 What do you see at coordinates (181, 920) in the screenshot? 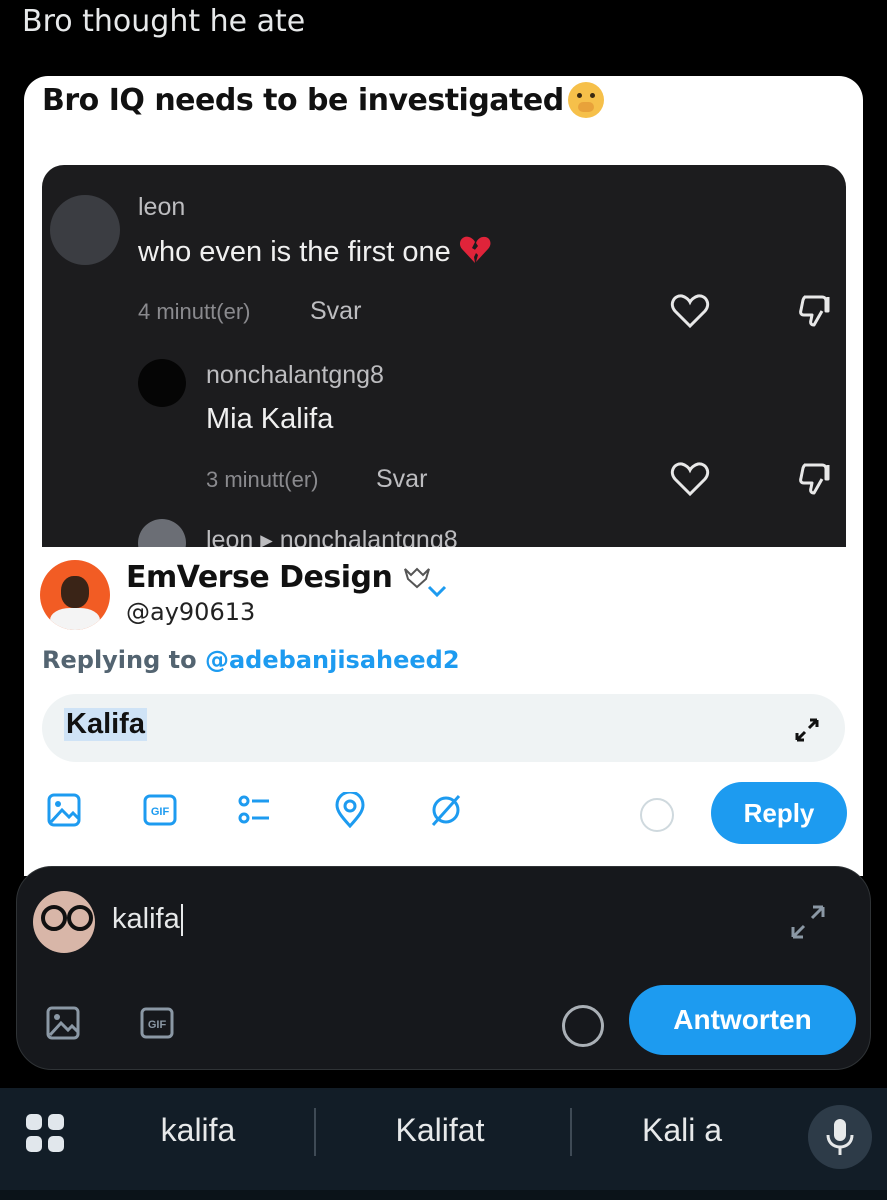
I see `text-caret` at bounding box center [181, 920].